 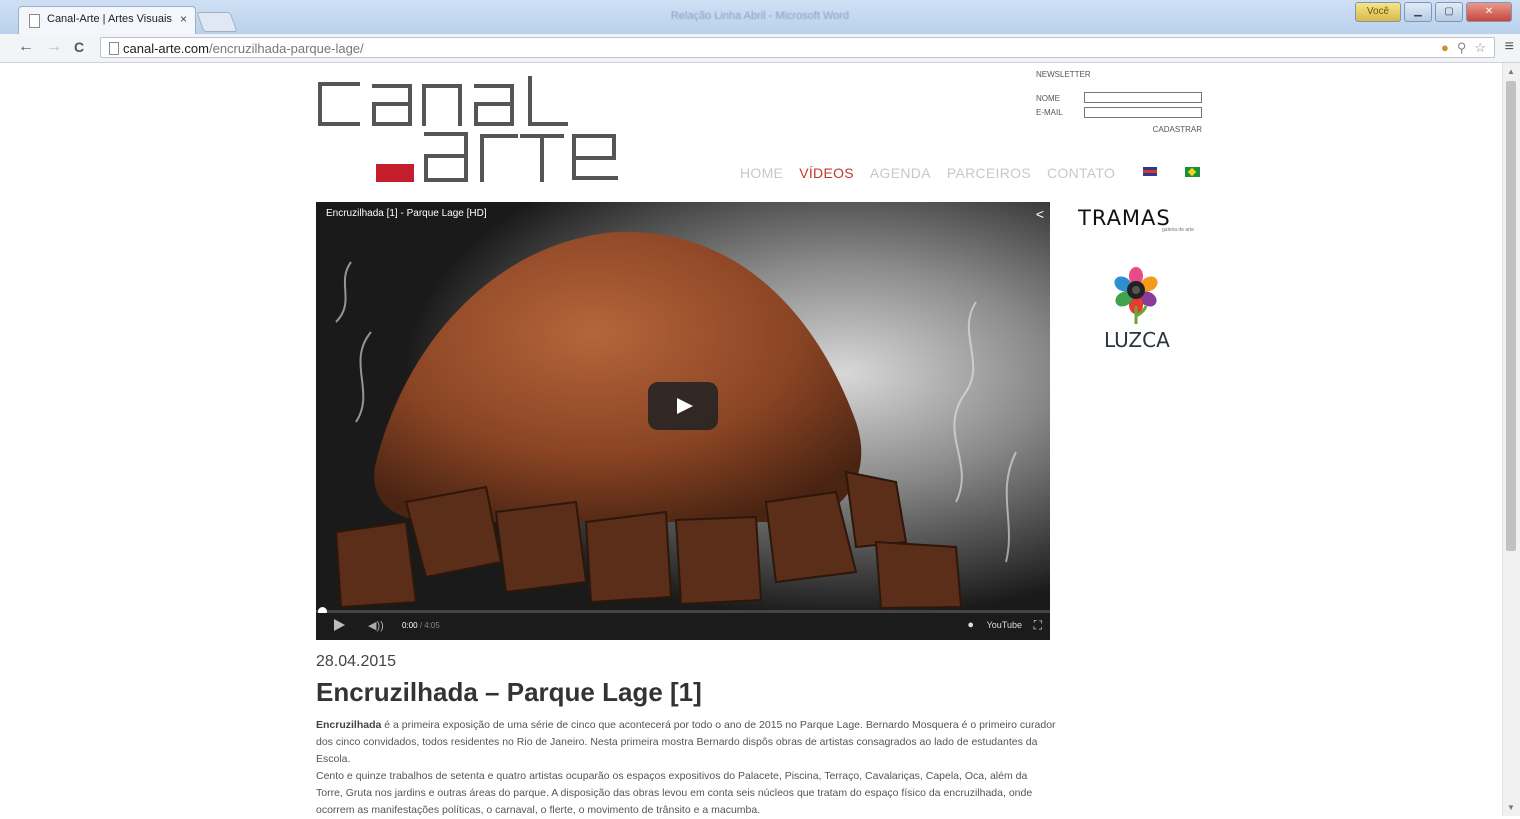 I want to click on email-label: E-MAIL, so click(x=1049, y=112).